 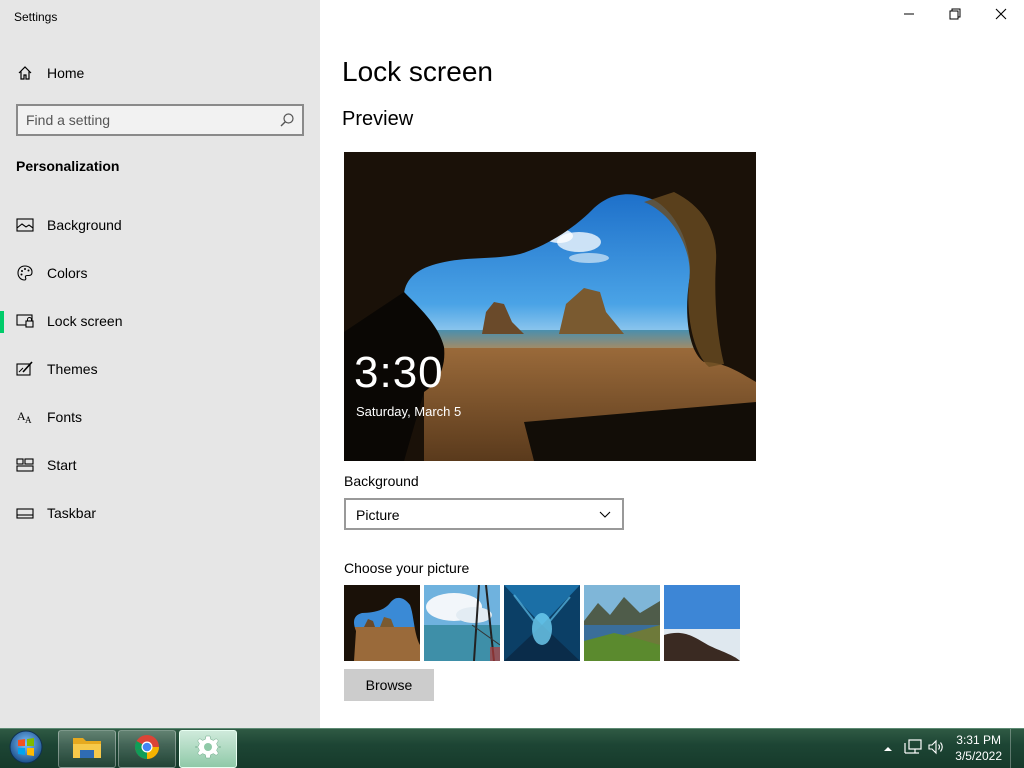 What do you see at coordinates (28, 420) in the screenshot?
I see `svg-text: A` at bounding box center [28, 420].